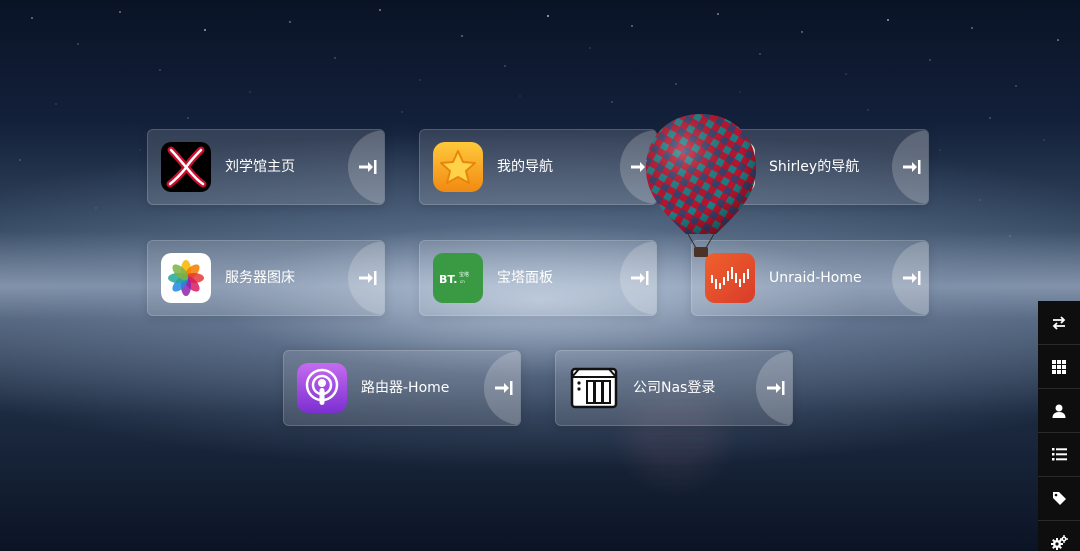 This screenshot has height=551, width=1080. I want to click on bt-logo-subtext: 宝塔, so click(464, 274).